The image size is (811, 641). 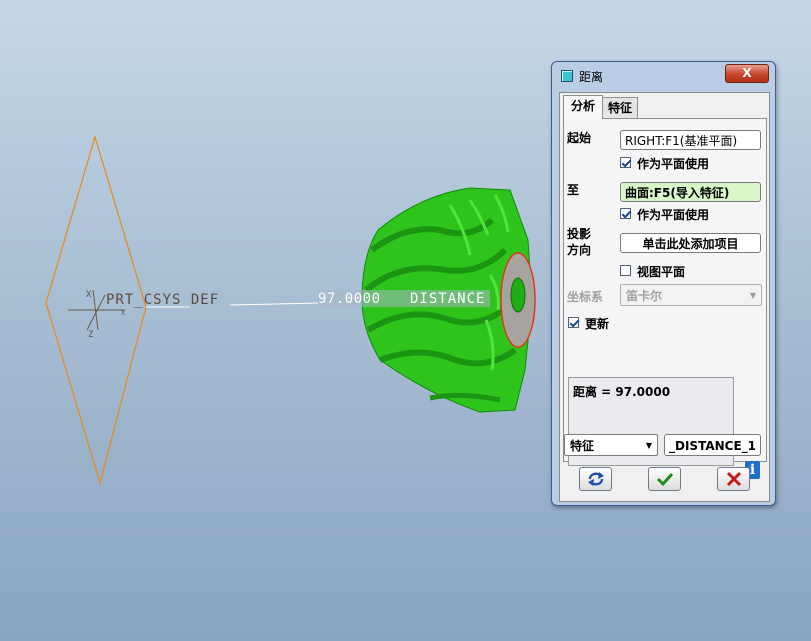 What do you see at coordinates (625, 270) in the screenshot?
I see `view-plane-checkbox` at bounding box center [625, 270].